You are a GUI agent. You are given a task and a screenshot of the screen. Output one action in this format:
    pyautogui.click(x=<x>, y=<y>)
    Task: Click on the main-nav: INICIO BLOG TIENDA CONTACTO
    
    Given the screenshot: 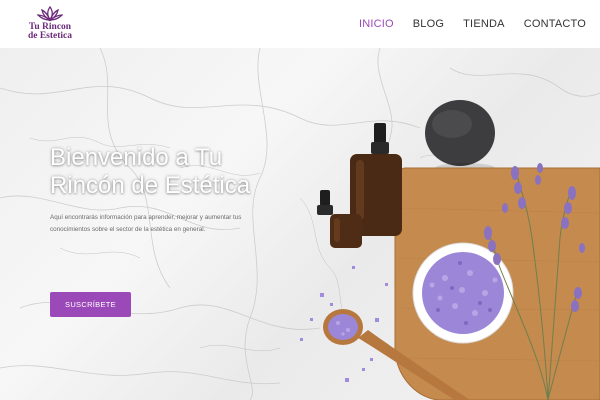 What is the action you would take?
    pyautogui.click(x=463, y=24)
    